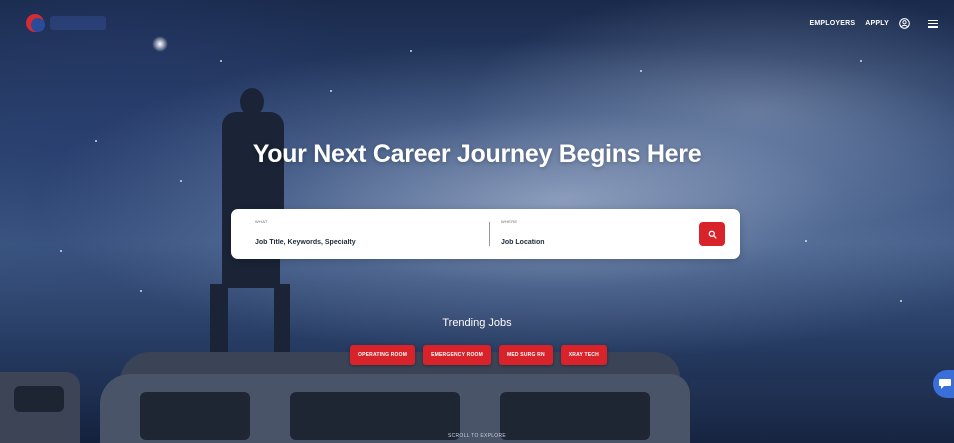  I want to click on trending-chip-med-surg-rn: MED SURG RN, so click(526, 355).